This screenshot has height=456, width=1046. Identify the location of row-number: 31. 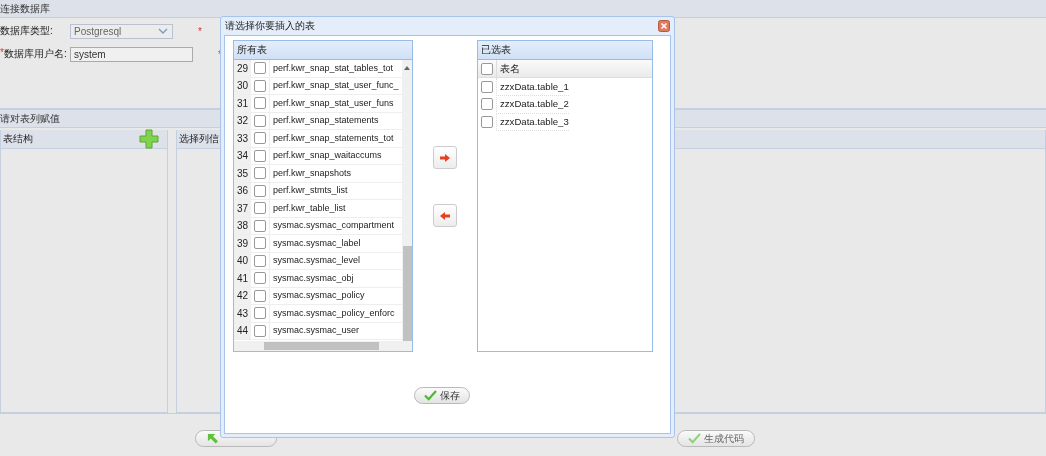
(242, 103).